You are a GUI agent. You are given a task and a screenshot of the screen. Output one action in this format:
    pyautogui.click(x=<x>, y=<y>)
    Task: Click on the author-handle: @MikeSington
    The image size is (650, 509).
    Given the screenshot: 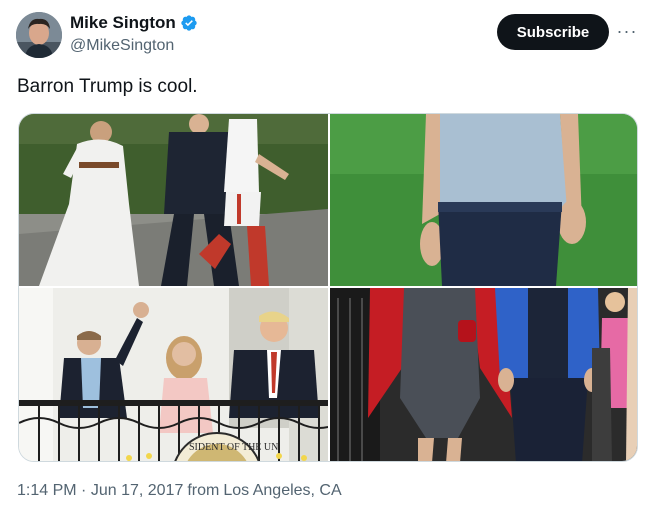 What is the action you would take?
    pyautogui.click(x=122, y=46)
    